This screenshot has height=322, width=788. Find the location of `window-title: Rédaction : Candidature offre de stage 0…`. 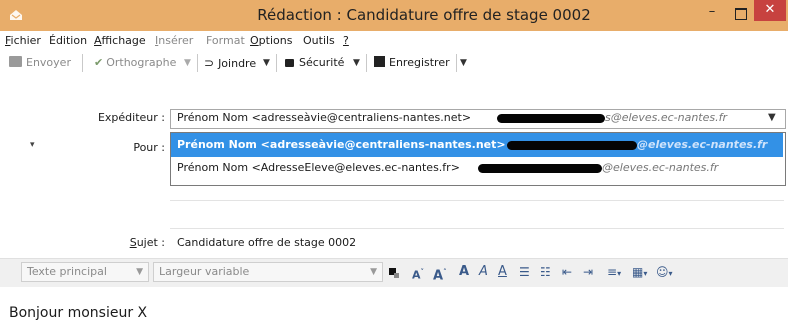

window-title: Rédaction : Candidature offre de stage 0… is located at coordinates (424, 15).